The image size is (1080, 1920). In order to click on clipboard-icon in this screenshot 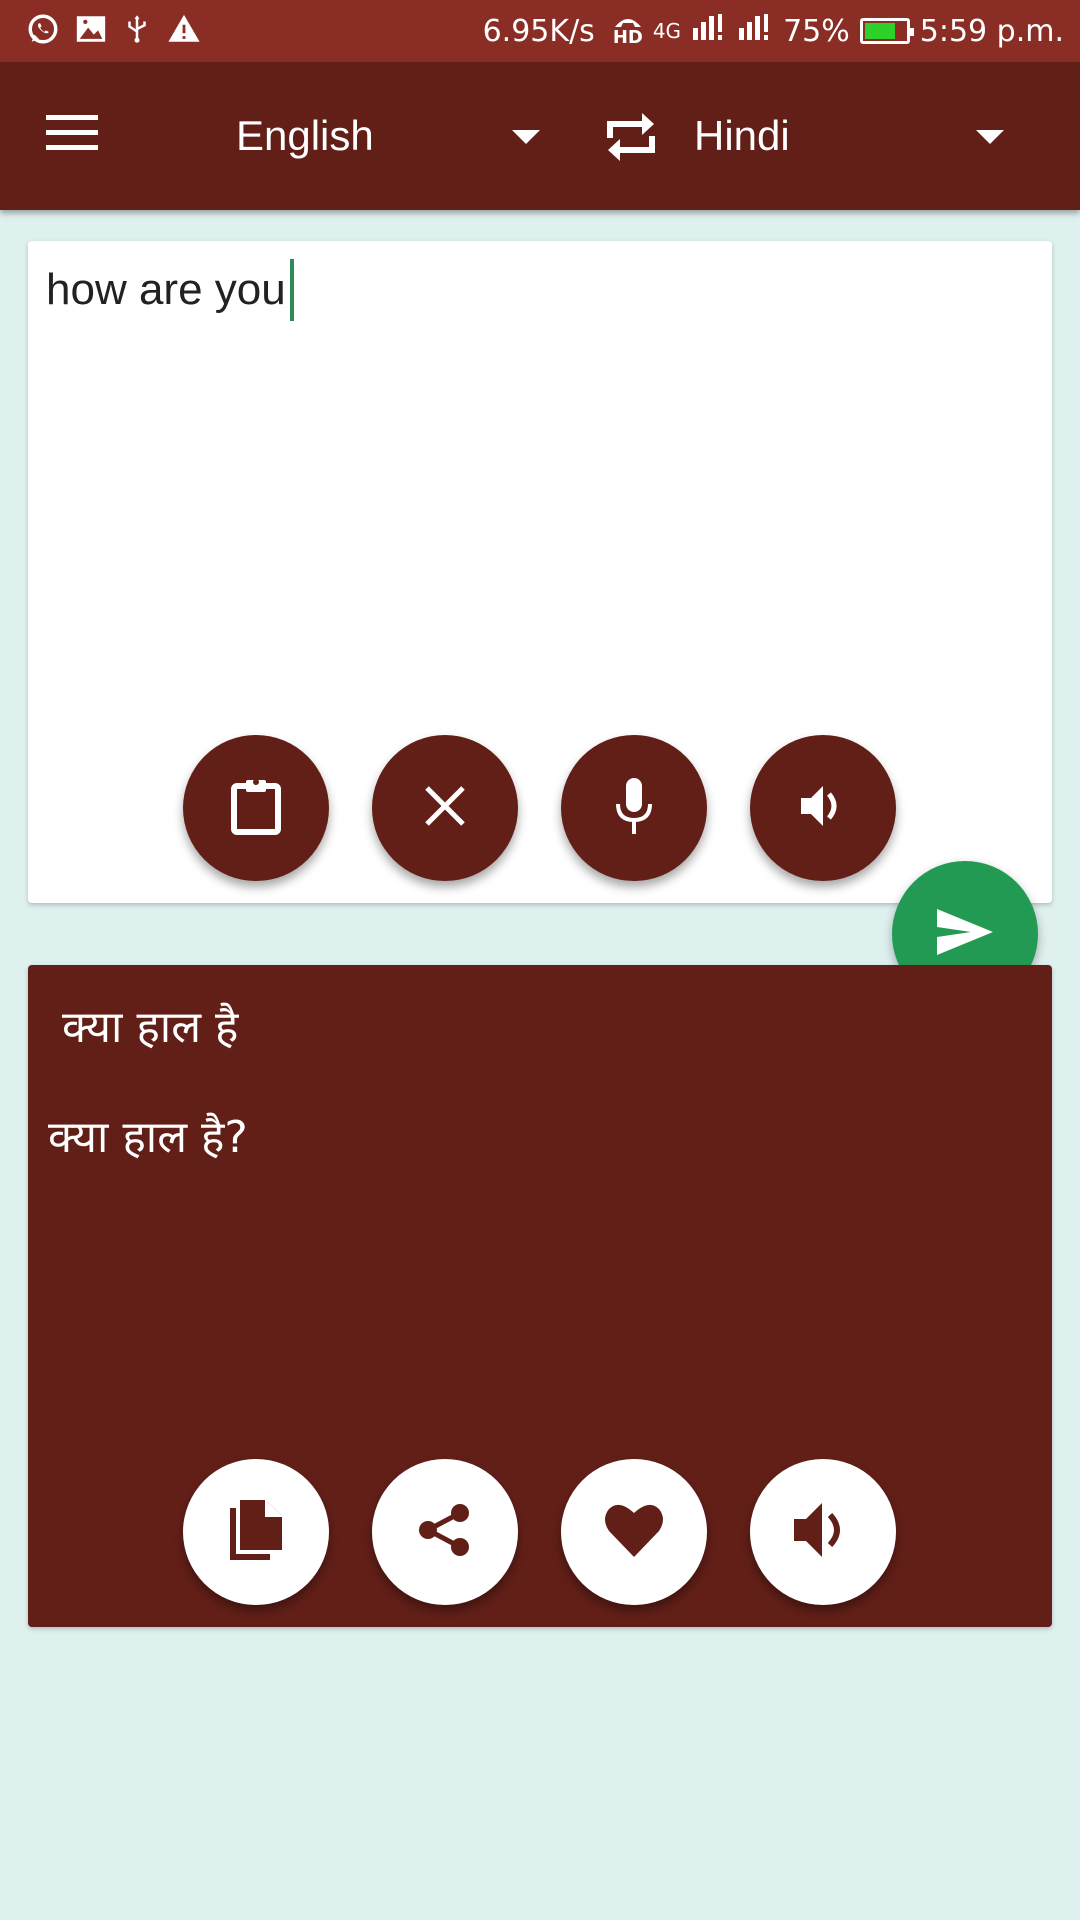, I will do `click(256, 808)`.